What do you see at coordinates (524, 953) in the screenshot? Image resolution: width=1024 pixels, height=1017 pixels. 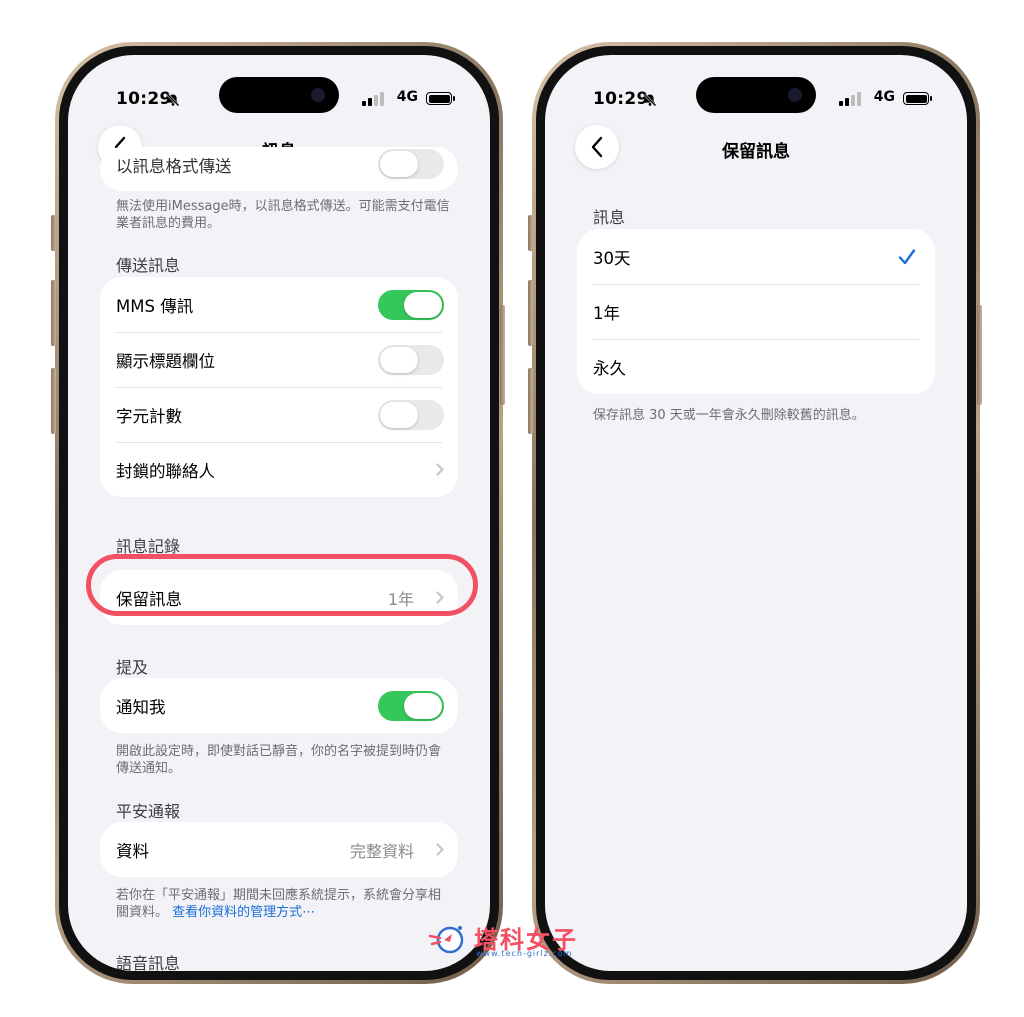 I see `watermark-url: www.tech-girlz.com` at bounding box center [524, 953].